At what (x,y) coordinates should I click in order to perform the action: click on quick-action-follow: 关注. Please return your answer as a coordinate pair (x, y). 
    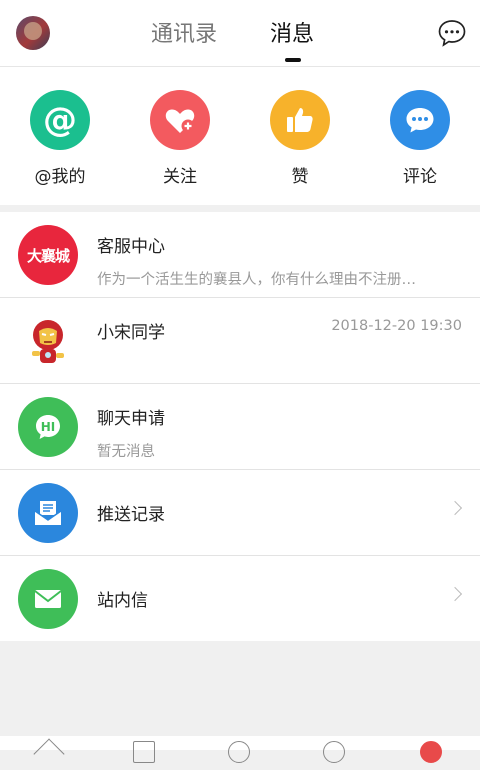
    Looking at the image, I should click on (180, 138).